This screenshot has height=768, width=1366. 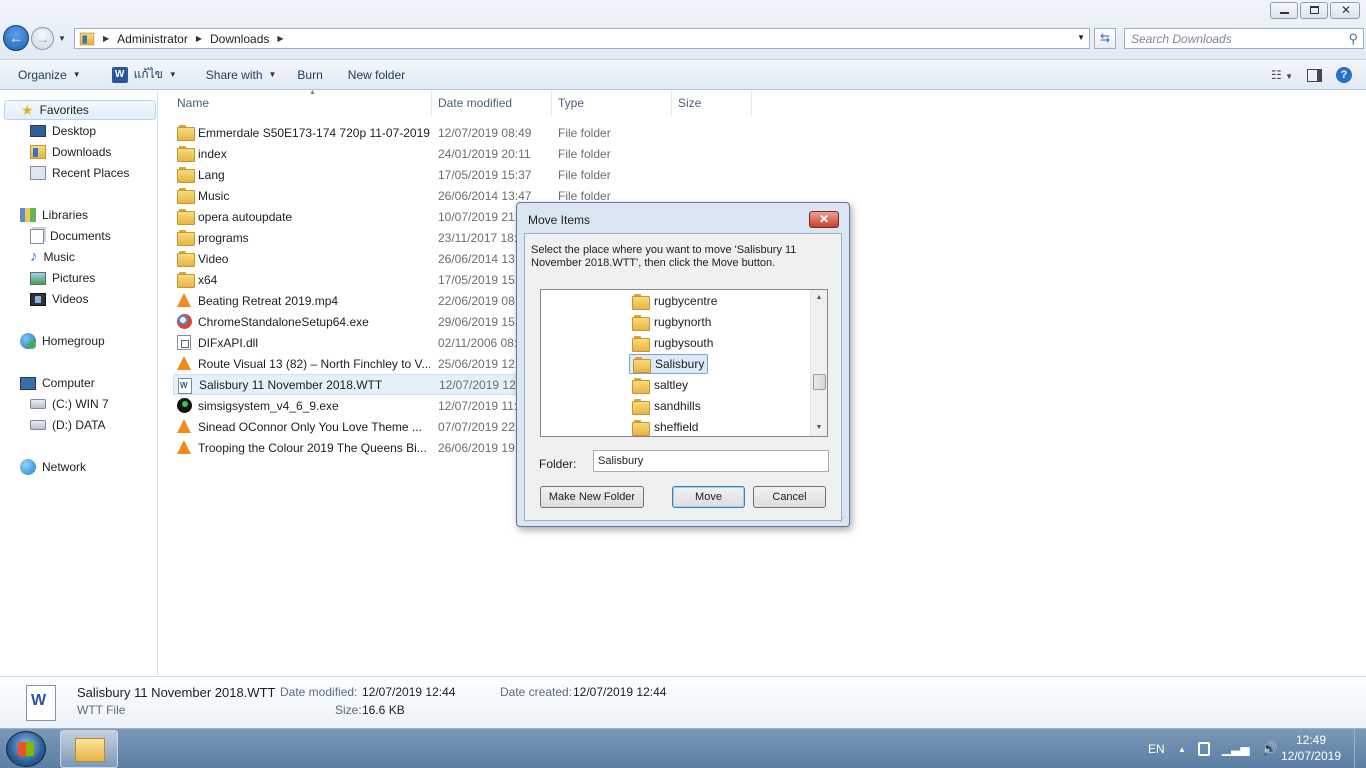 I want to click on file-date: 23/11/2017 18:, so click(x=478, y=237).